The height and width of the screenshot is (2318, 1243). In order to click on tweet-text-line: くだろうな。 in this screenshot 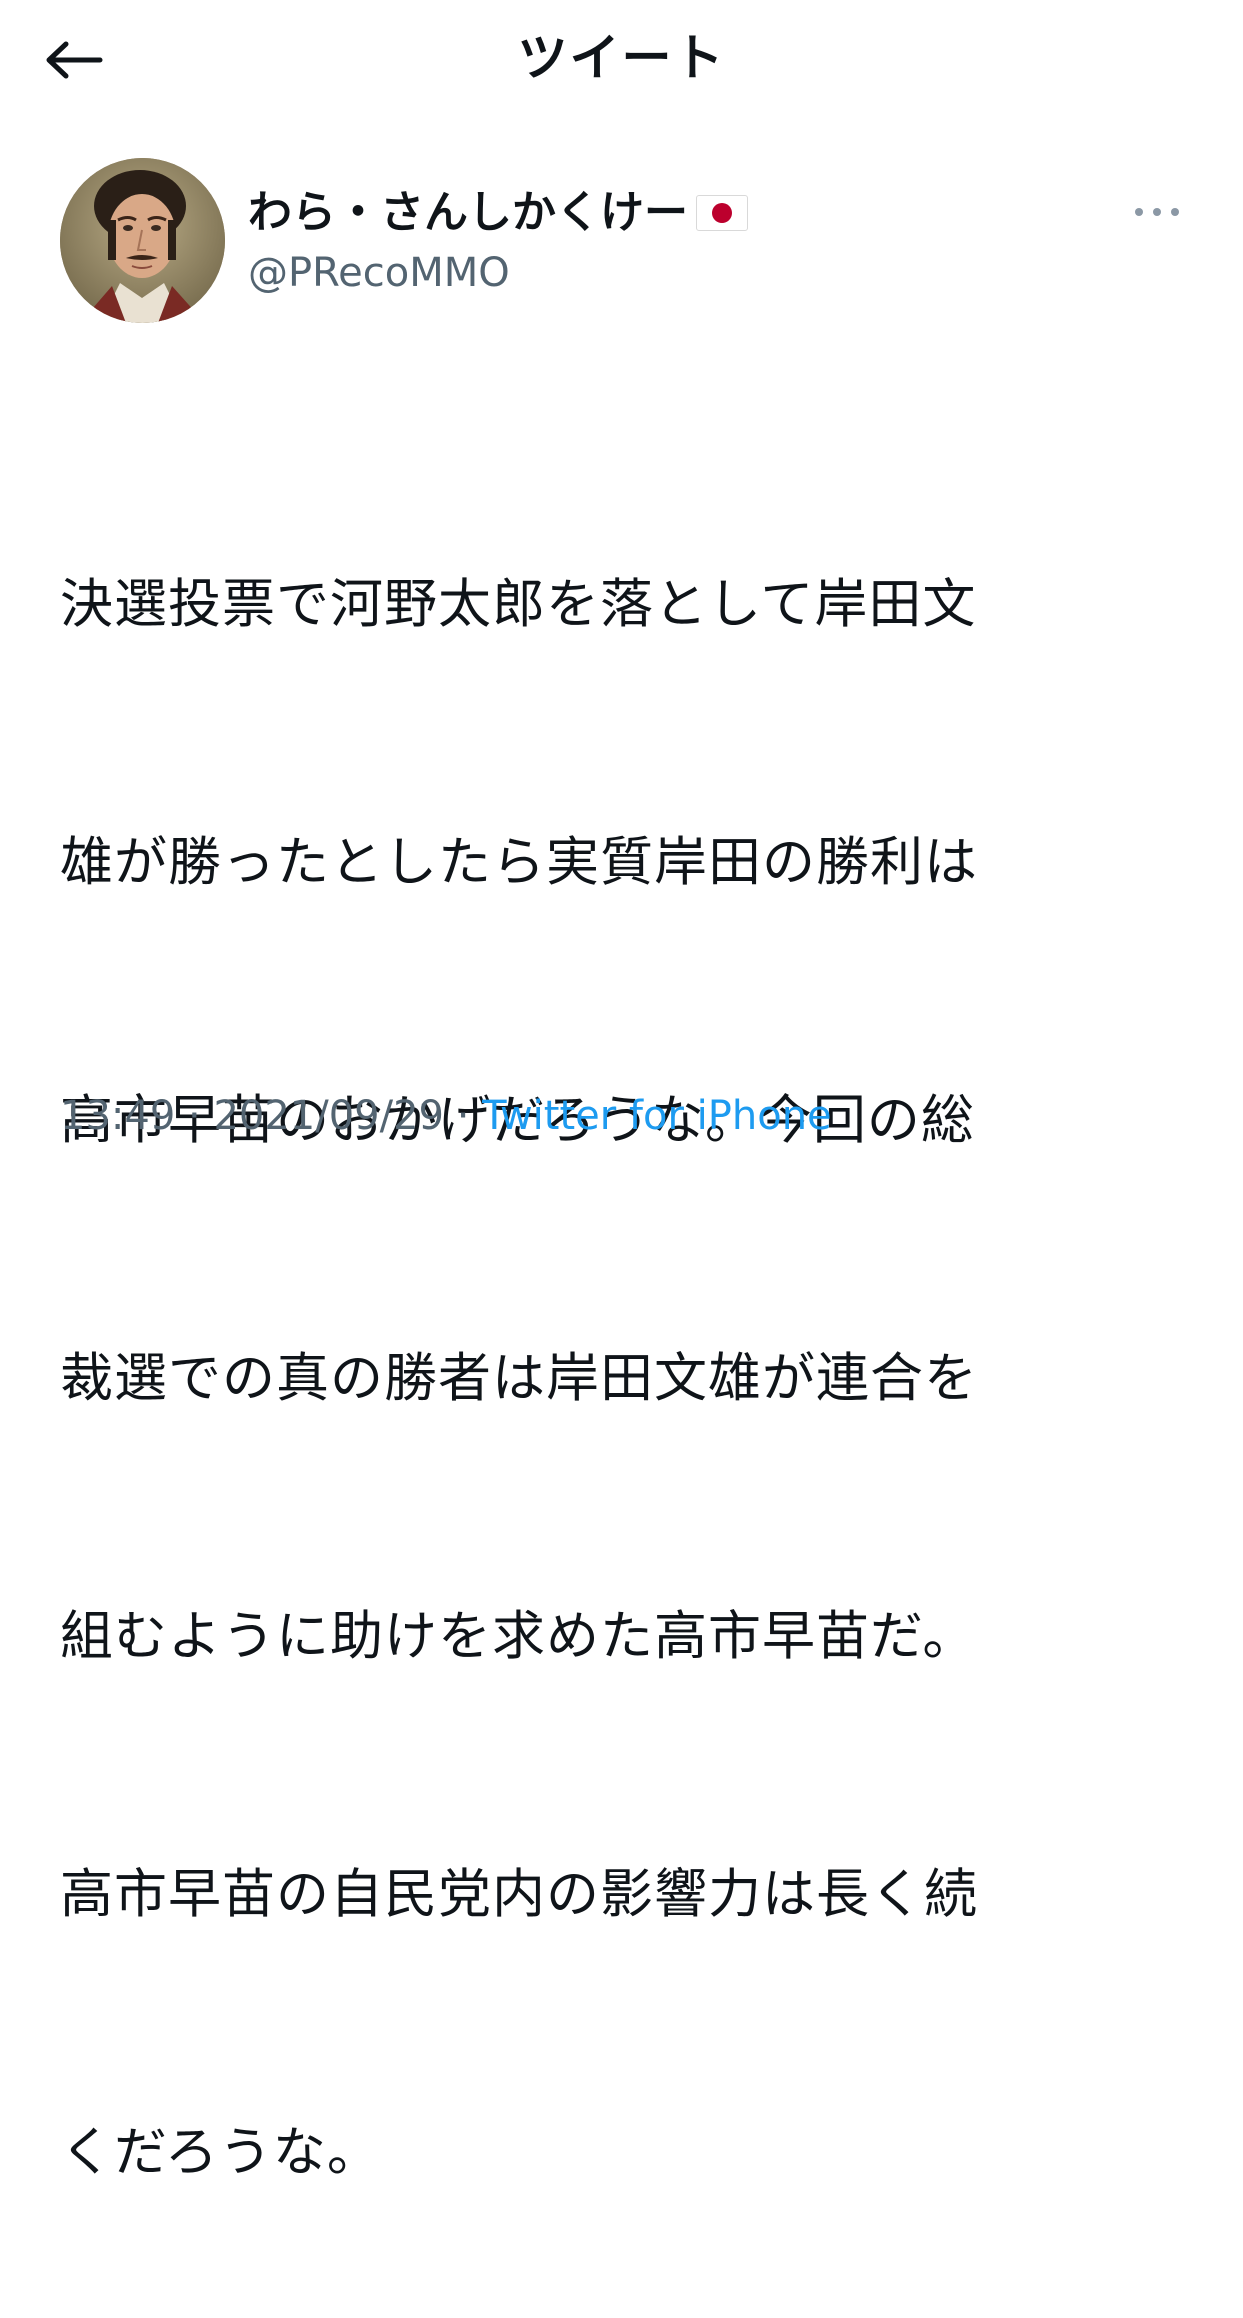, I will do `click(220, 2152)`.